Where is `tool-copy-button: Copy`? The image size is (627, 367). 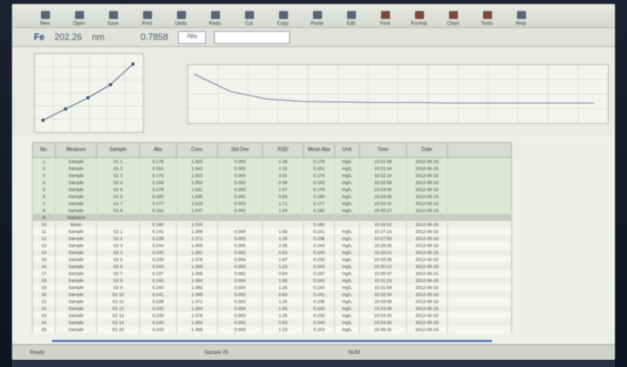 tool-copy-button: Copy is located at coordinates (283, 16).